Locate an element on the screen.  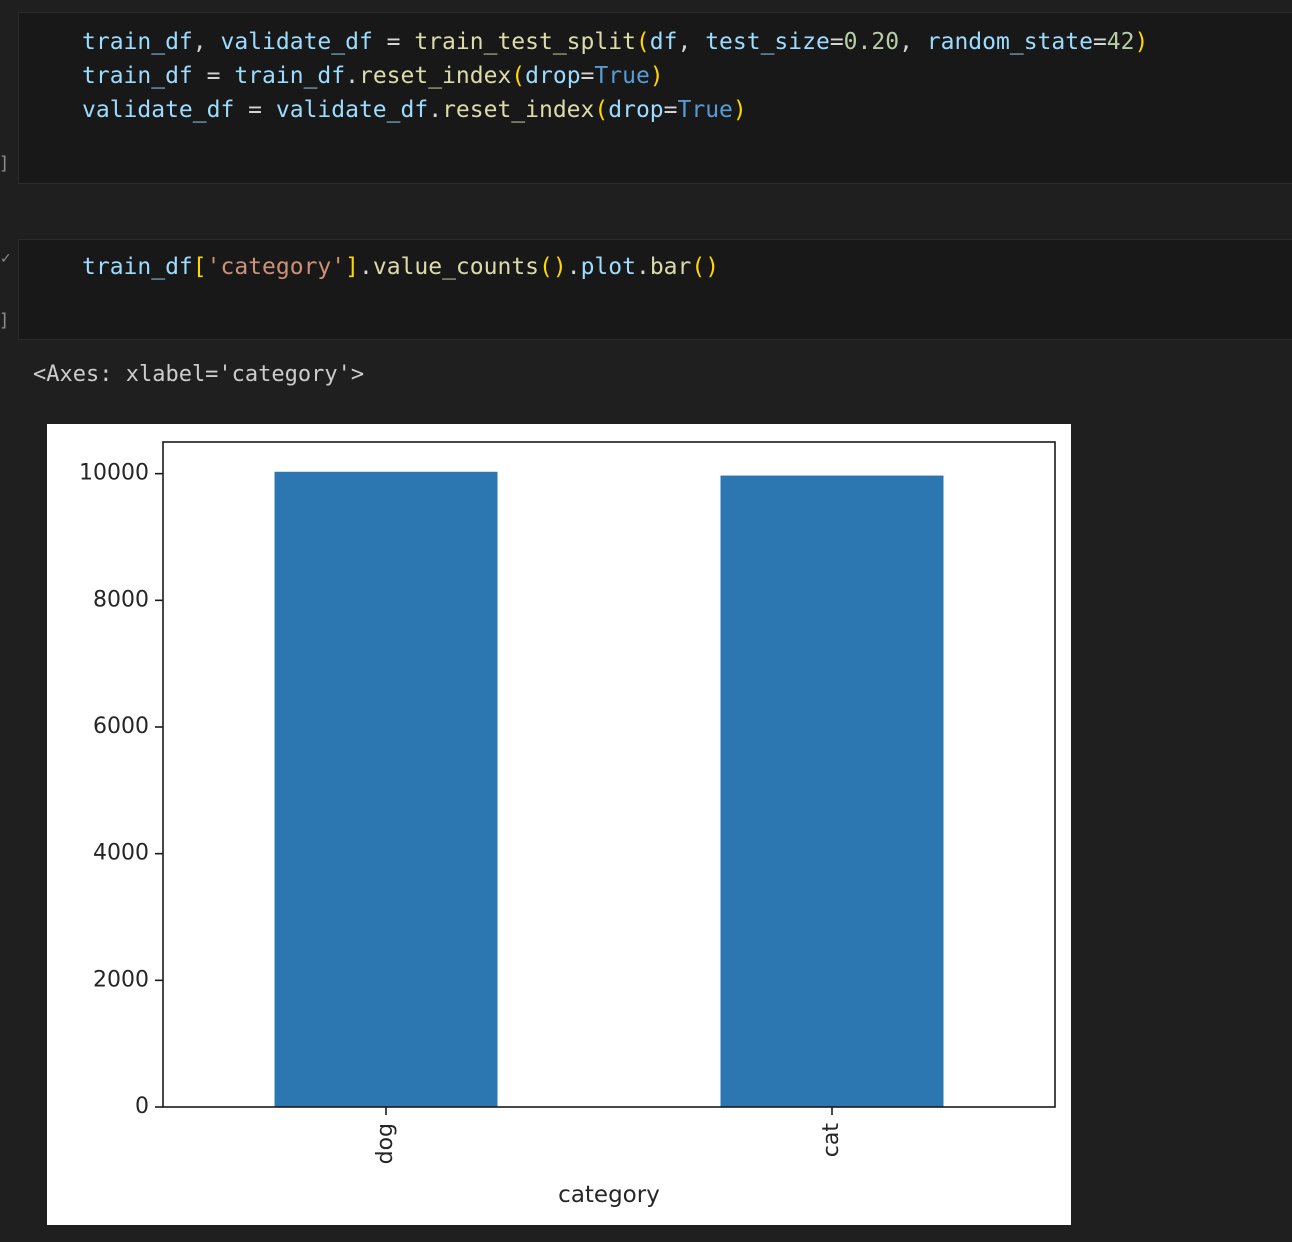
x-tick-label: dog is located at coordinates (385, 1143).